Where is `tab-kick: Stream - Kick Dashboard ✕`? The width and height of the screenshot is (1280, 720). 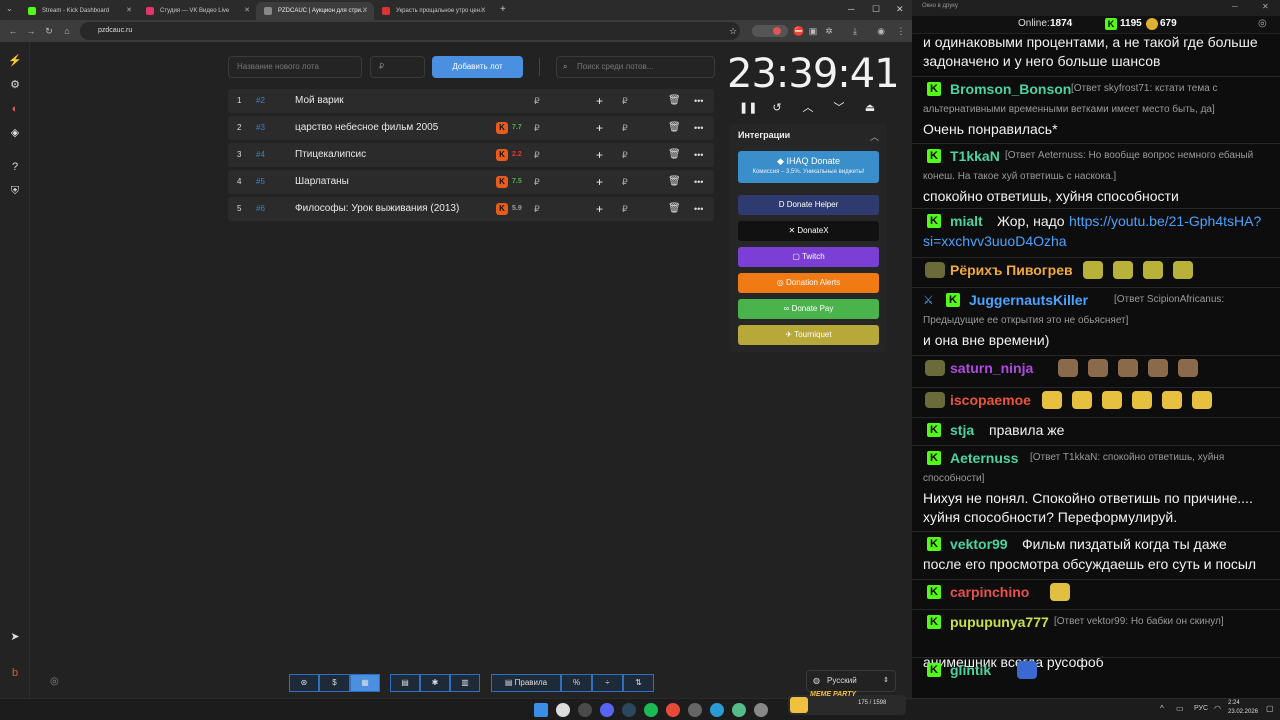 tab-kick: Stream - Kick Dashboard ✕ is located at coordinates (79, 11).